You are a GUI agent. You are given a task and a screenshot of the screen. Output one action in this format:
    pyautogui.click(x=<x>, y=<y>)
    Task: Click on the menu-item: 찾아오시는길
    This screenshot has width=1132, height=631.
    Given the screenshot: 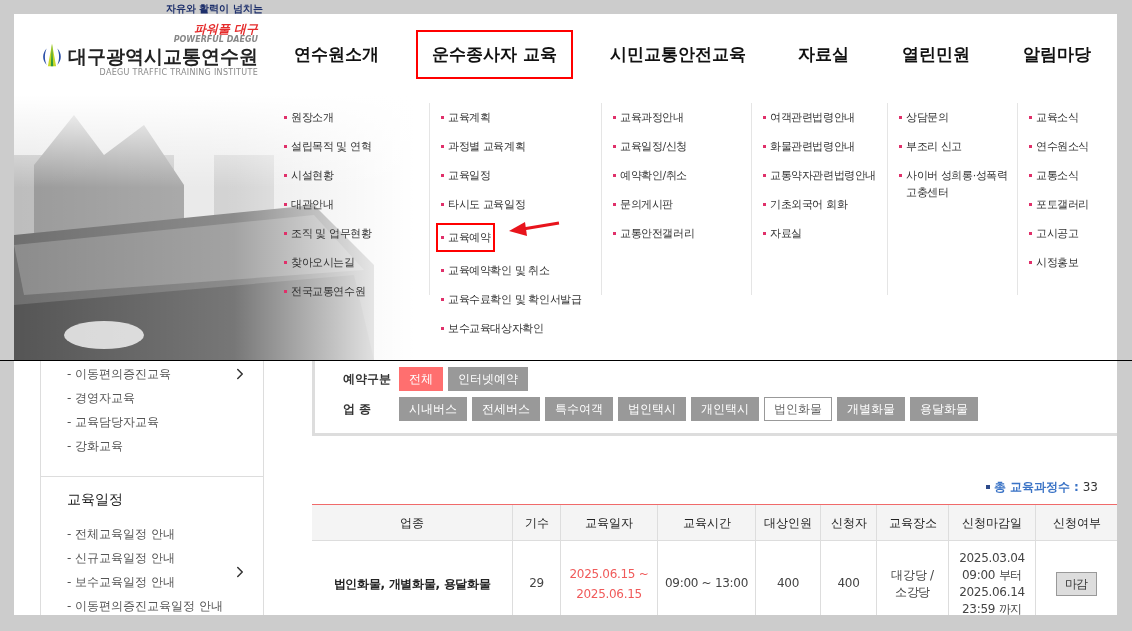 What is the action you would take?
    pyautogui.click(x=319, y=262)
    